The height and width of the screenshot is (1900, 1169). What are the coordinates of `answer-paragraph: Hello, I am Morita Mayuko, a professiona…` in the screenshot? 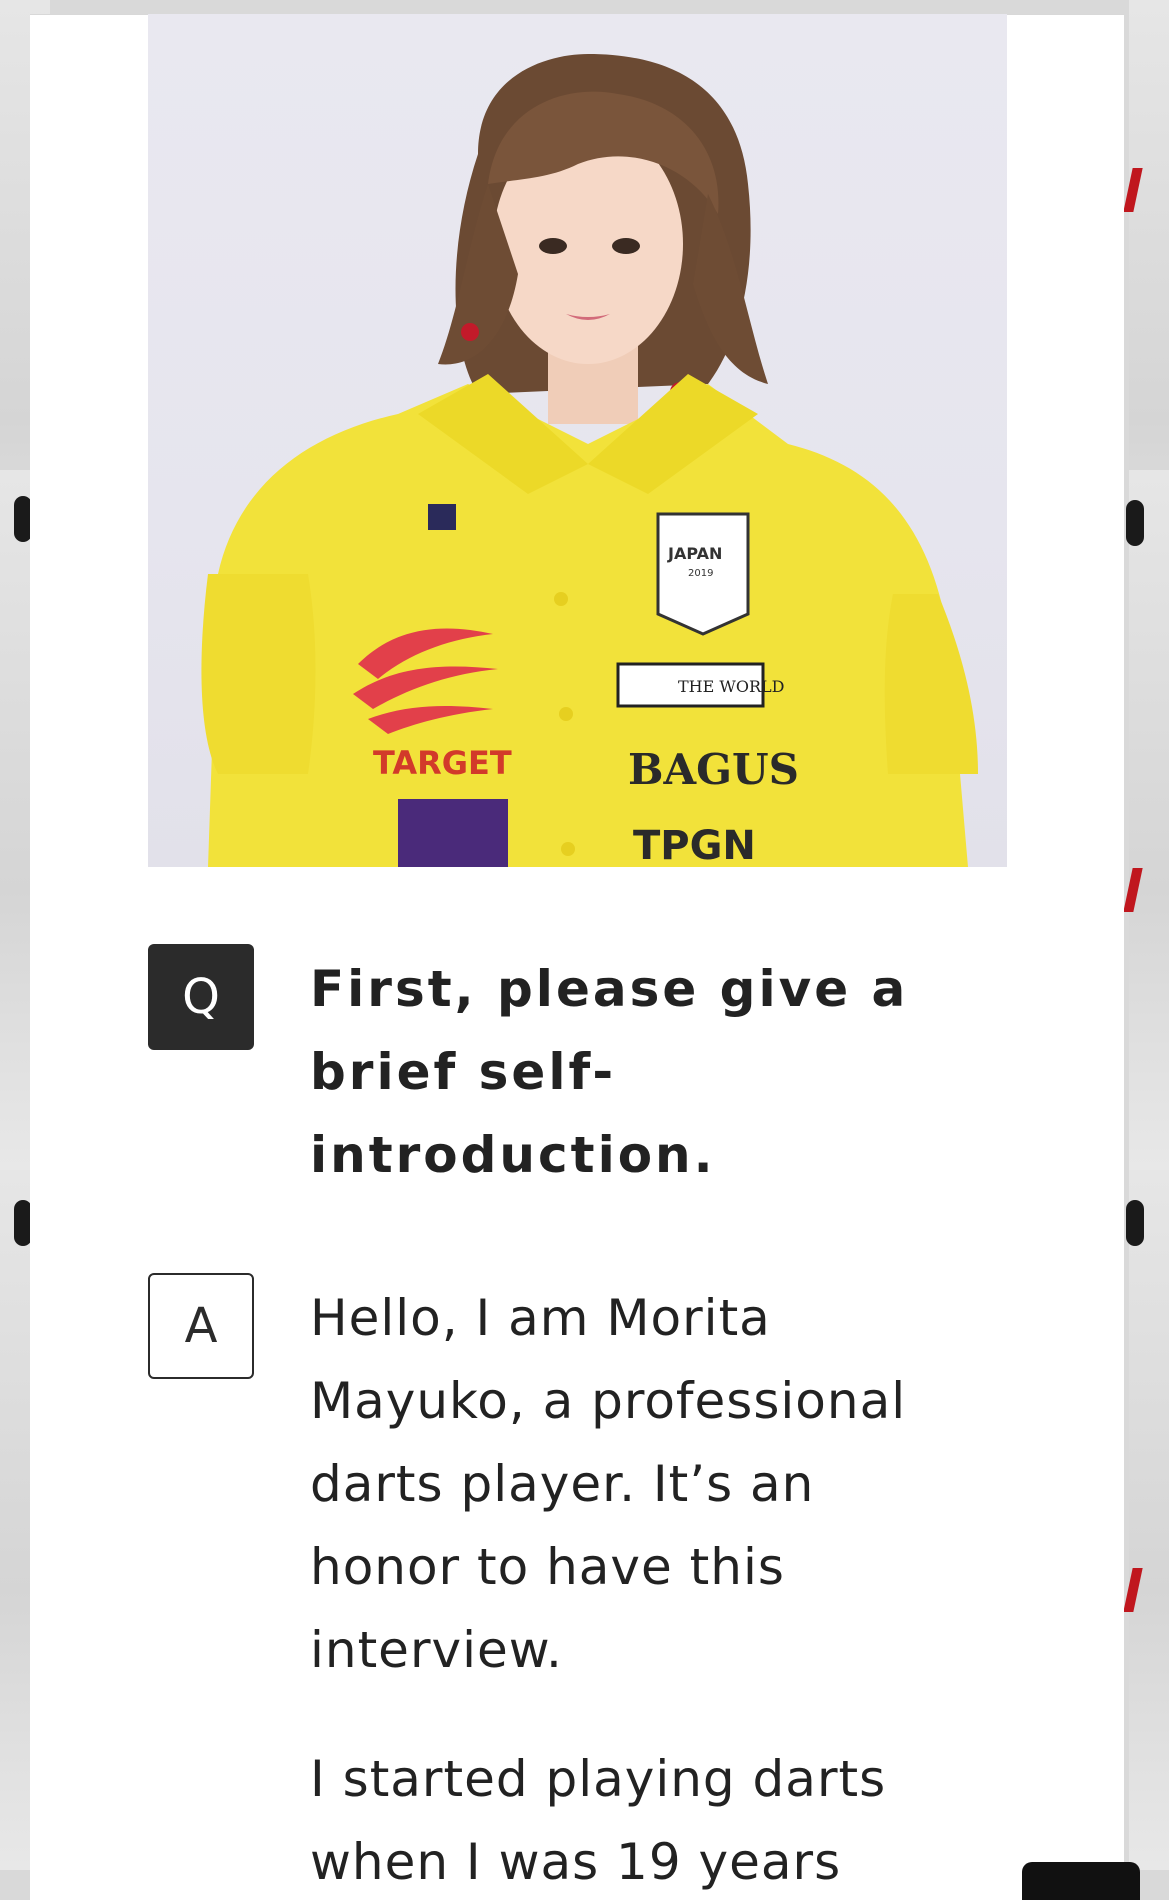 It's located at (630, 1484).